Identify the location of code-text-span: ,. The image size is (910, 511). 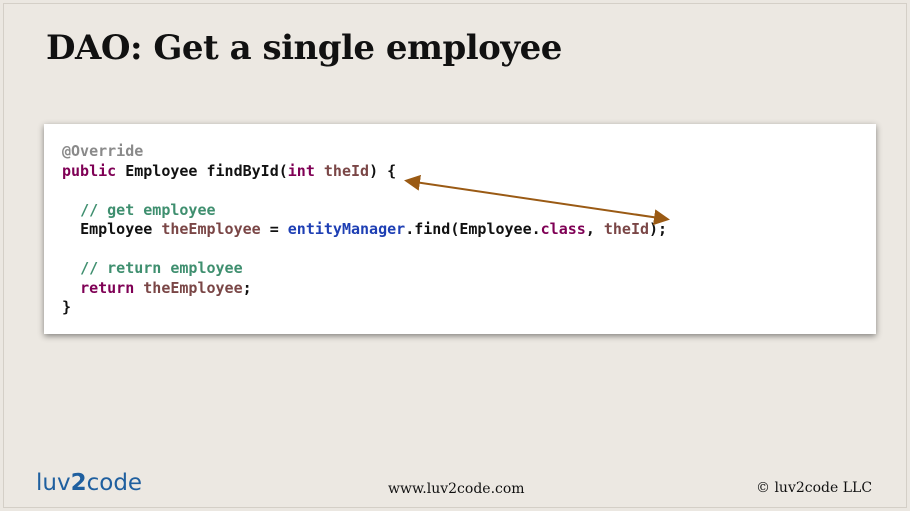
(594, 229).